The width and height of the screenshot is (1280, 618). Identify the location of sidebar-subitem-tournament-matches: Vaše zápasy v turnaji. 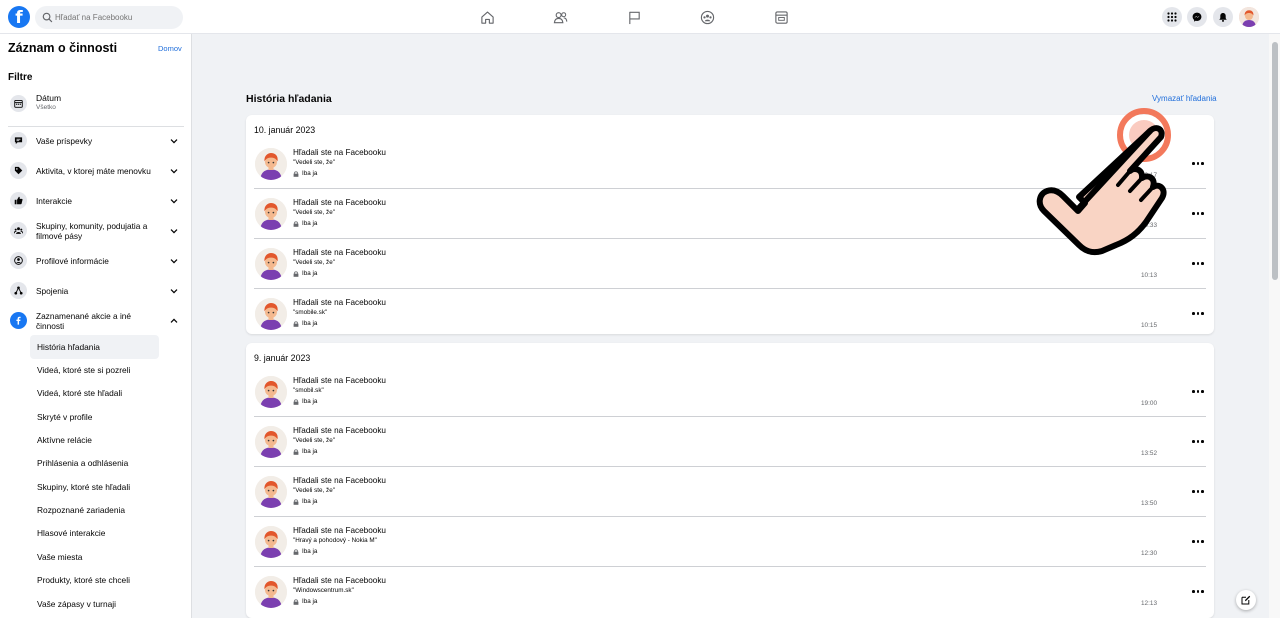
(76, 604).